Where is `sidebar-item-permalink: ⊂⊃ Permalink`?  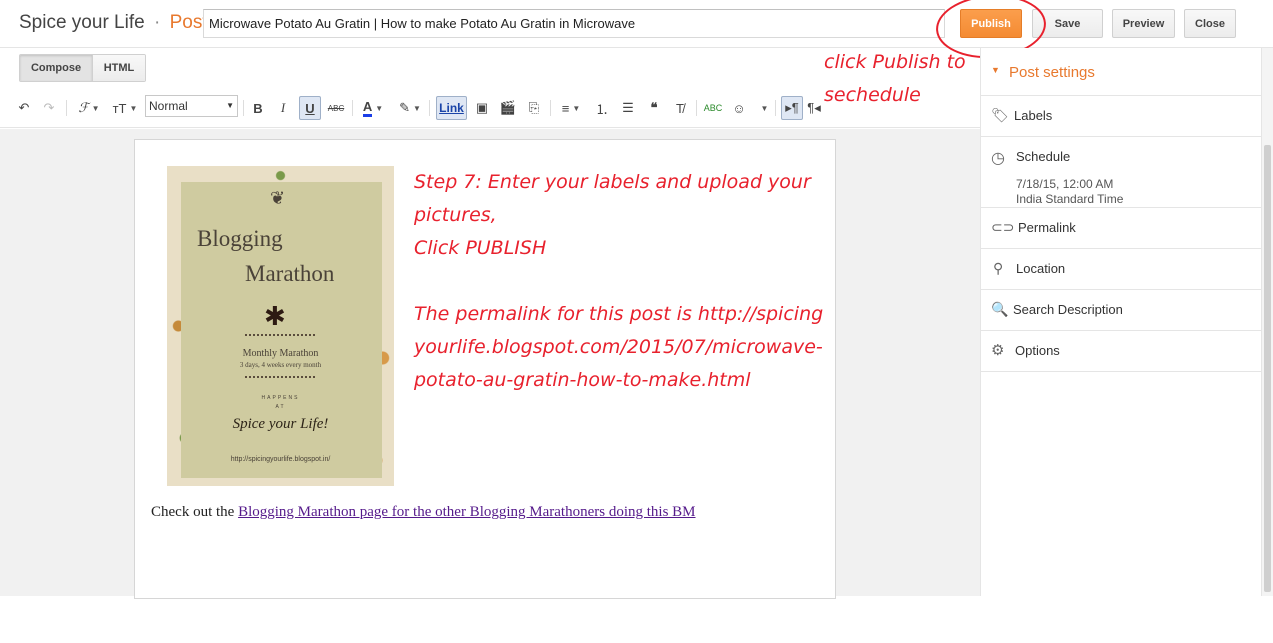 sidebar-item-permalink: ⊂⊃ Permalink is located at coordinates (1121, 228).